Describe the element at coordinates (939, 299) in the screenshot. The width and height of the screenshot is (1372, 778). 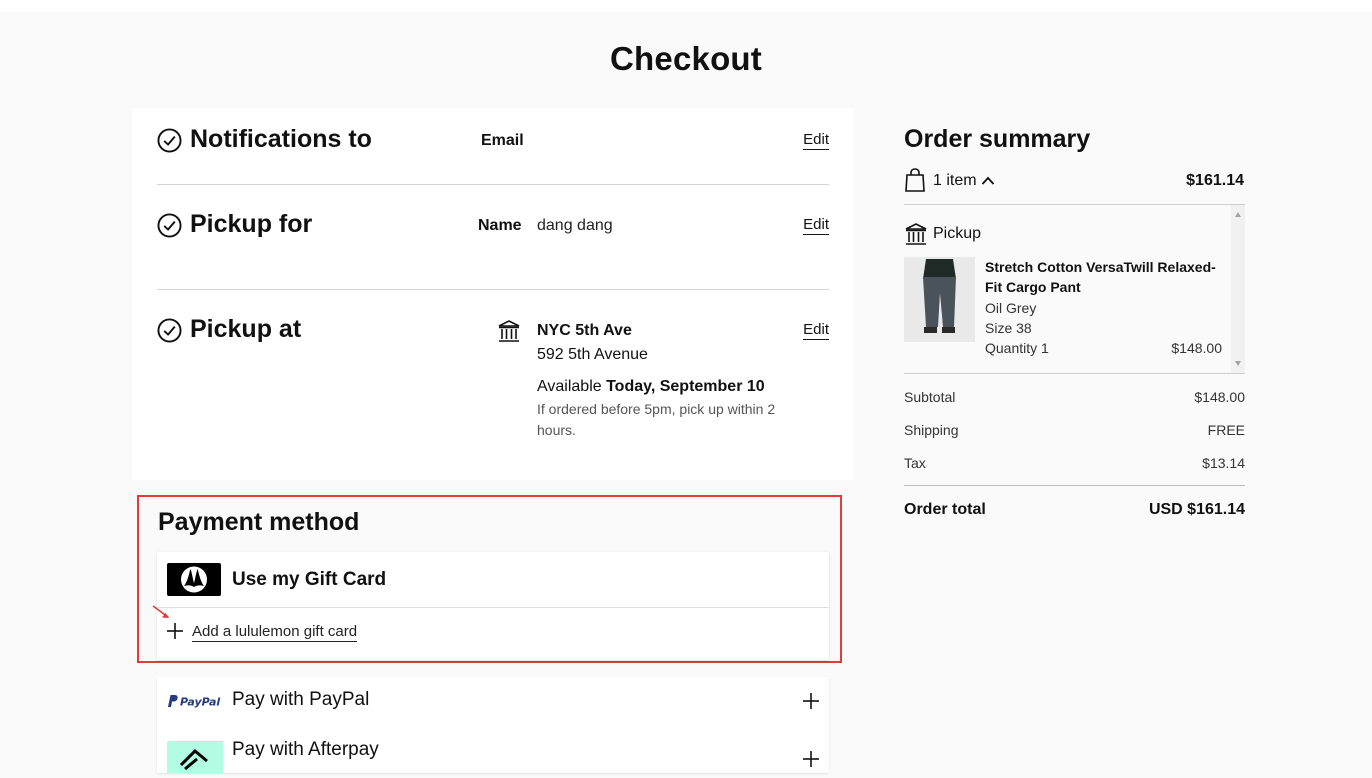
I see `product-image` at that location.